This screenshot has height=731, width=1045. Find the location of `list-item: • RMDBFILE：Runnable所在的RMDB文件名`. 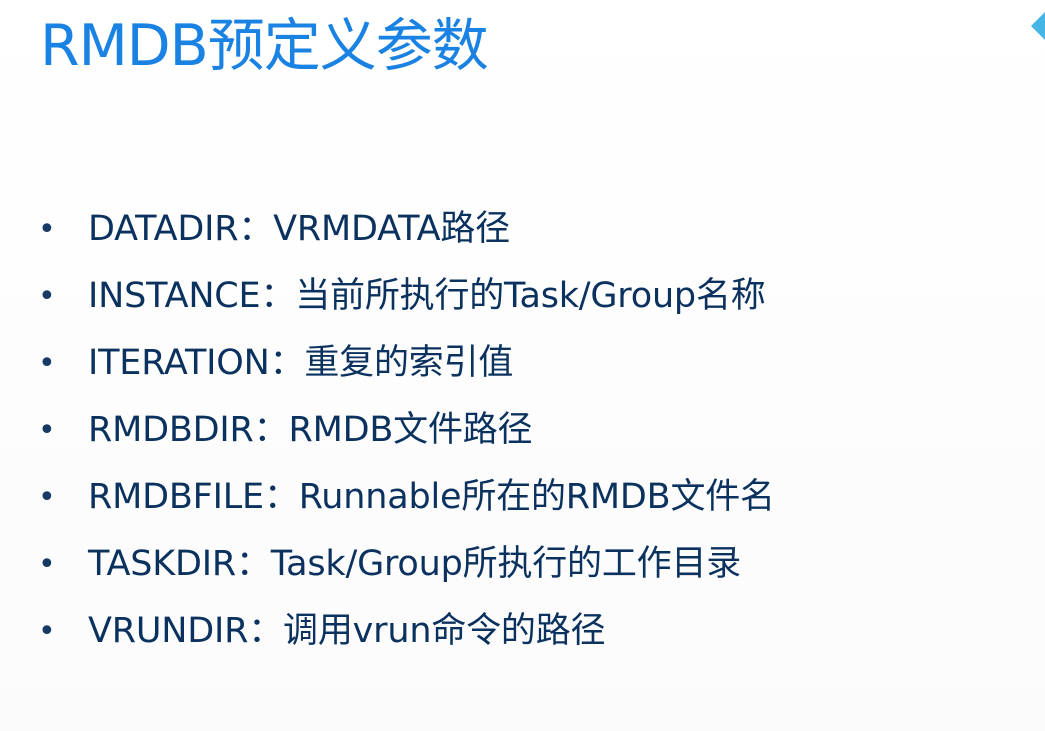

list-item: • RMDBFILE：Runnable所在的RMDB文件名 is located at coordinates (406, 497).